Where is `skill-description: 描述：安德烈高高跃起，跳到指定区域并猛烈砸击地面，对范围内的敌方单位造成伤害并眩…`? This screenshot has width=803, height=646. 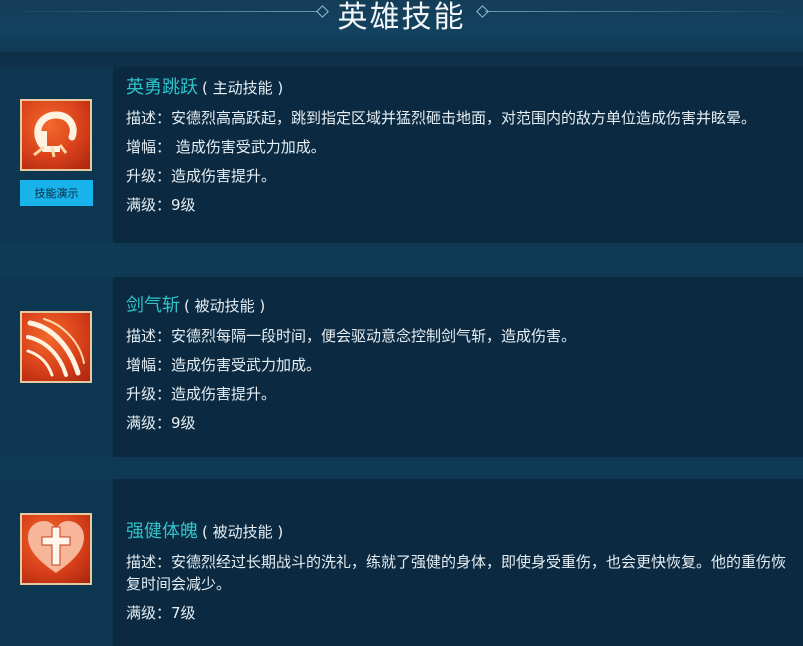
skill-description: 描述：安德烈高高跃起，跳到指定区域并猛烈砸击地面，对范围内的敌方单位造成伤害并眩… is located at coordinates (441, 118).